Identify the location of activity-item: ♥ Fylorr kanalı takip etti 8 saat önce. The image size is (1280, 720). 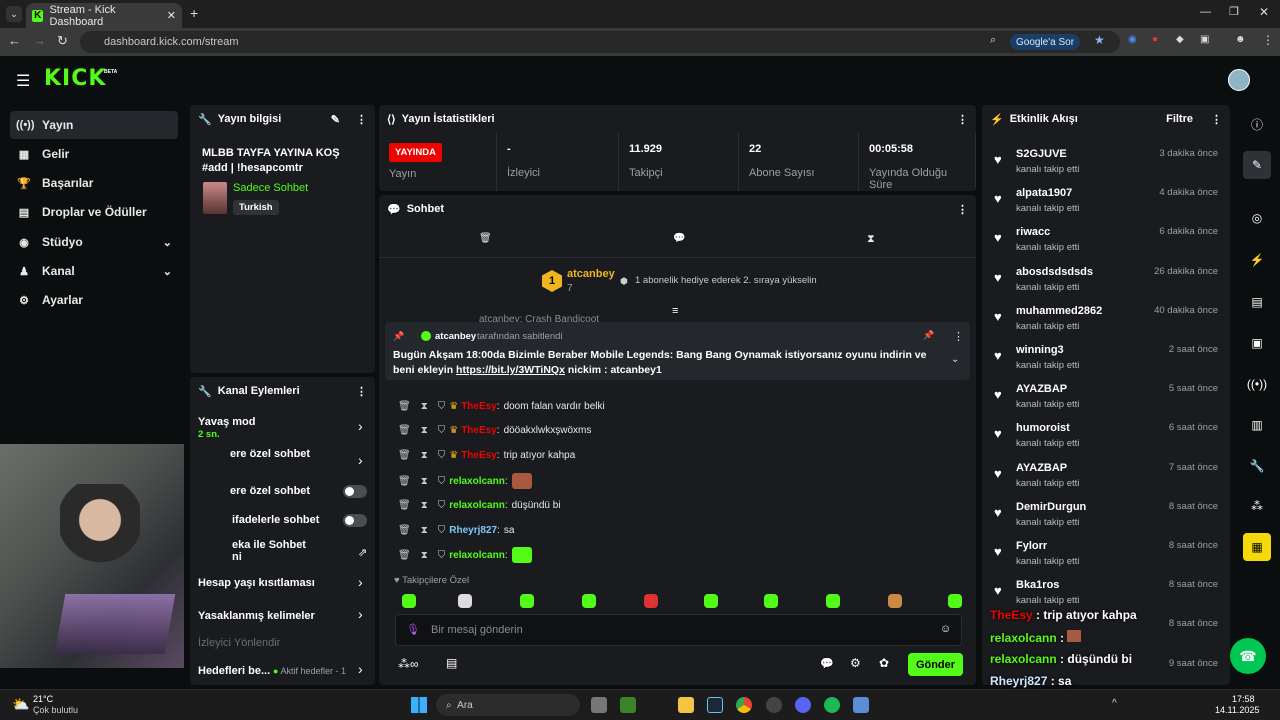
(1106, 557).